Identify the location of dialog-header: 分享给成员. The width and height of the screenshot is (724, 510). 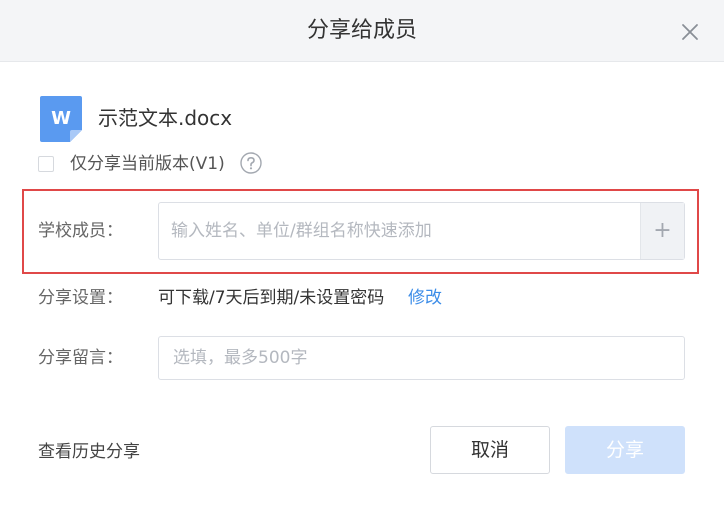
(362, 31).